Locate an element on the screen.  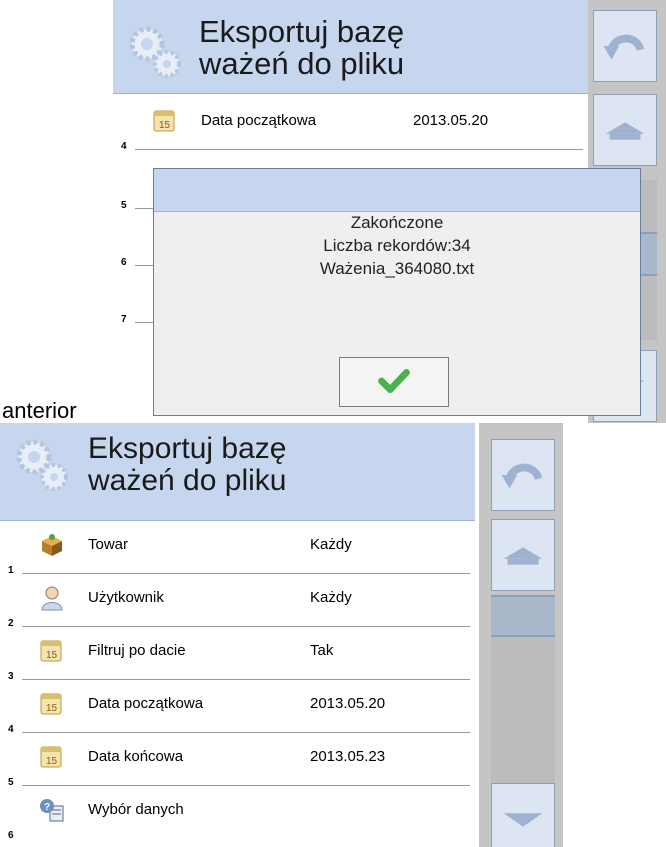
list-item: 15 Data początkowa 2013.05.20 4 is located at coordinates (348, 128).